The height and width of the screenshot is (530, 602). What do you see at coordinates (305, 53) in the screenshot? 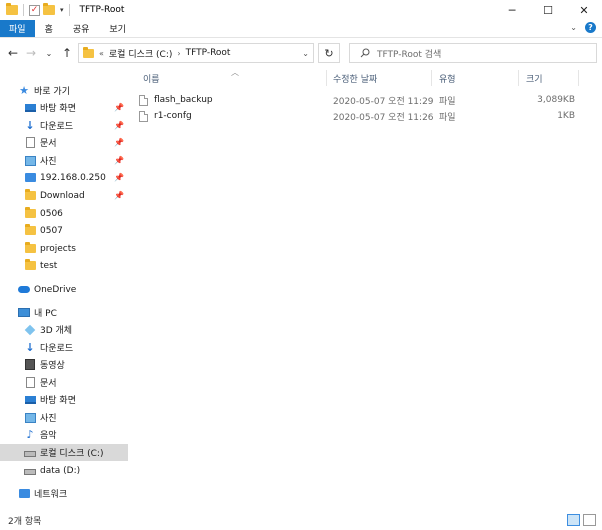
I see `address-dropdown-icon: ⌄` at bounding box center [305, 53].